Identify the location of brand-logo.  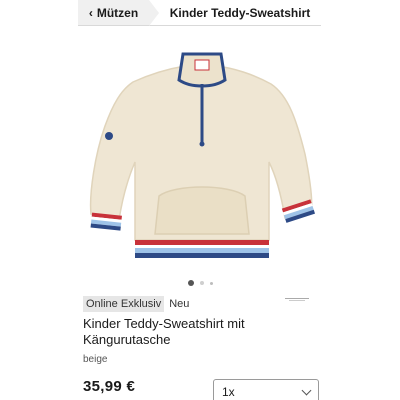
(297, 303).